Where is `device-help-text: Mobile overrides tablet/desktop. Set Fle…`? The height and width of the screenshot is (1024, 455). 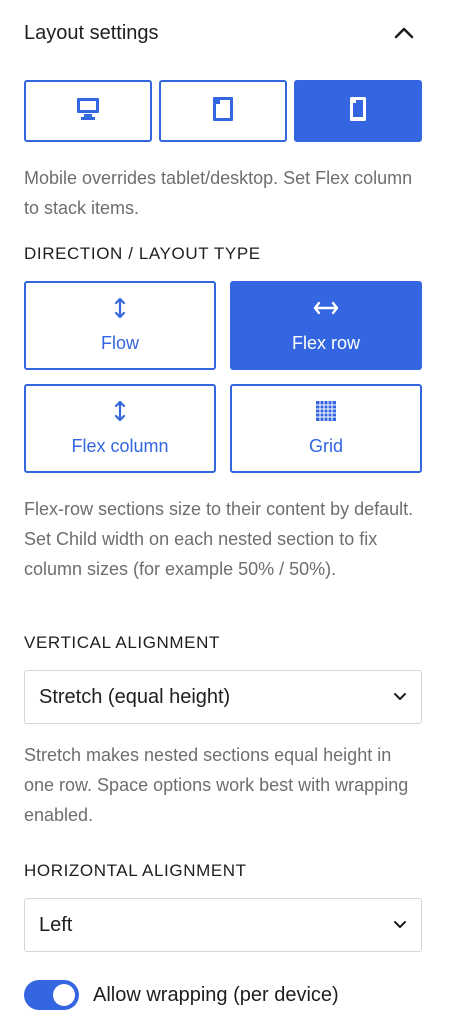
device-help-text: Mobile overrides tablet/desktop. Set Fle… is located at coordinates (218, 193).